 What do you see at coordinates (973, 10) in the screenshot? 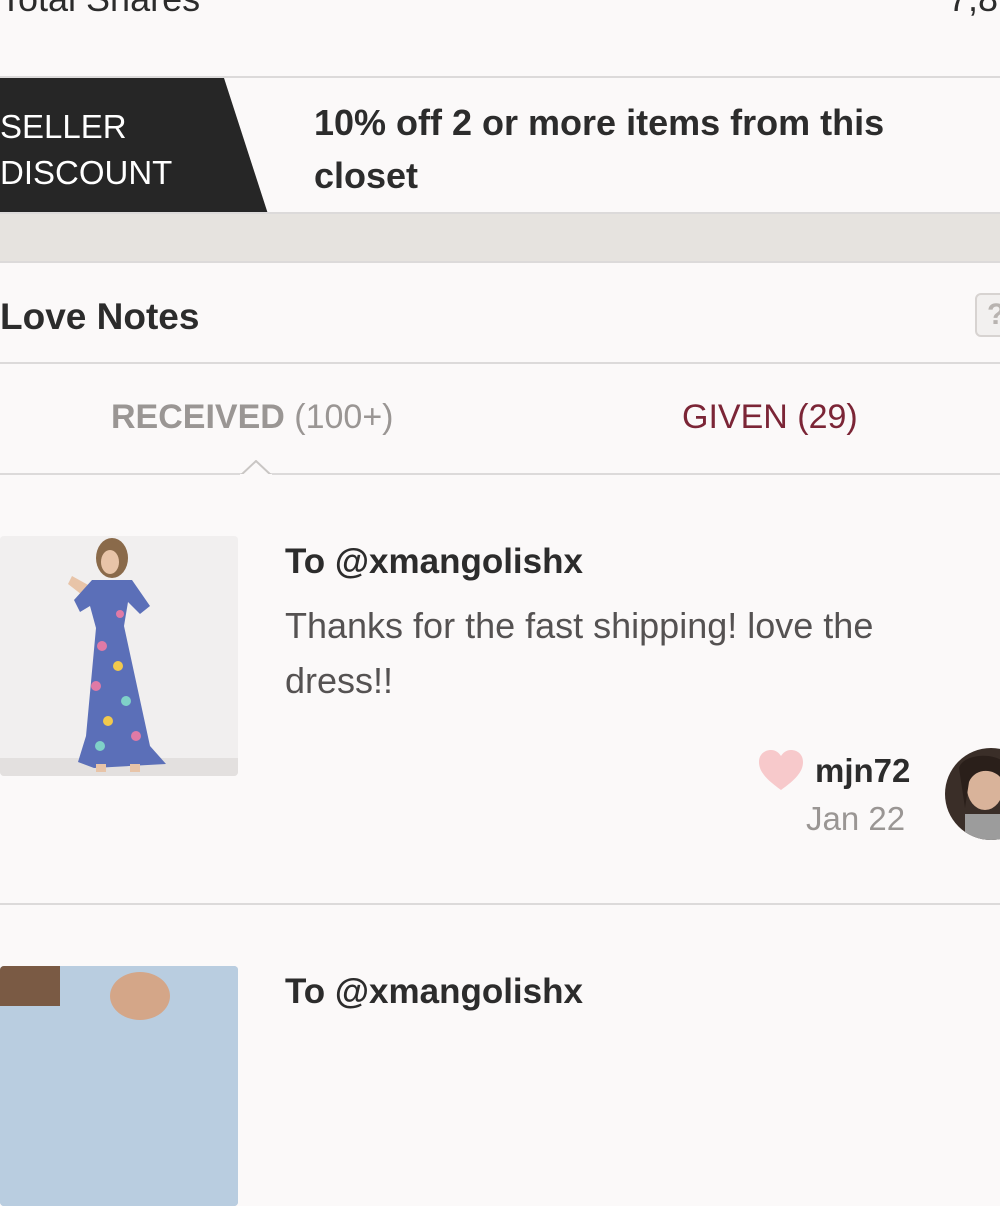
I see `stats-value: 7,8` at bounding box center [973, 10].